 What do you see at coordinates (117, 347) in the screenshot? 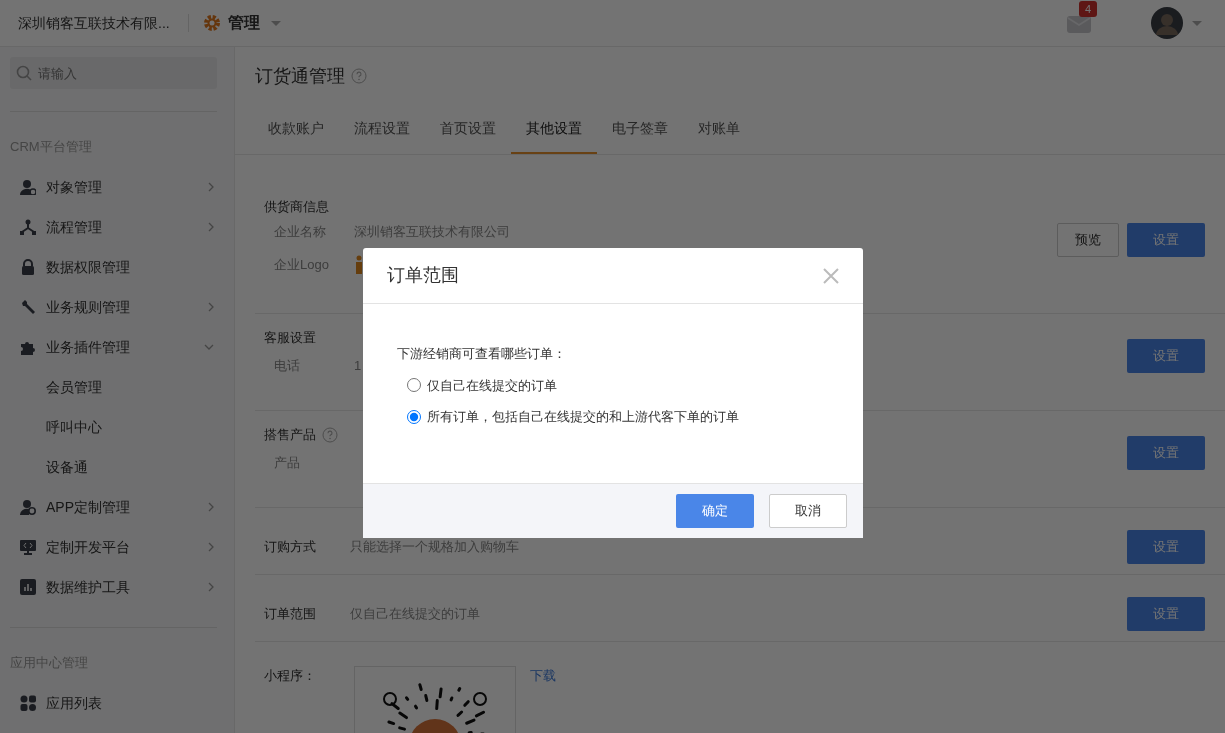
I see `sidebar-item: 业务插件管理` at bounding box center [117, 347].